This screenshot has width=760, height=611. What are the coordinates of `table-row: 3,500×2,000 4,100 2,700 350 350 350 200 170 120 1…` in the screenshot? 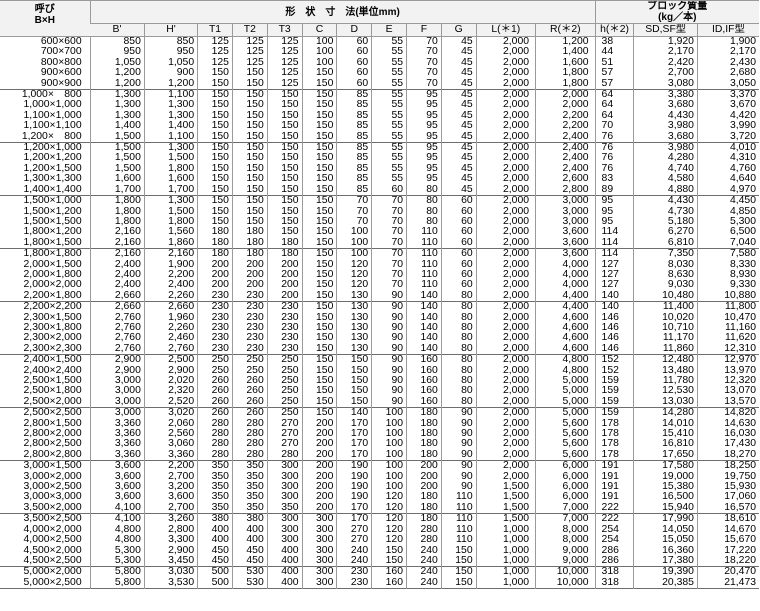 It's located at (379, 508).